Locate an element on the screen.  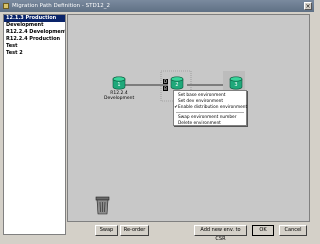
close-button: × is located at coordinates (308, 6).